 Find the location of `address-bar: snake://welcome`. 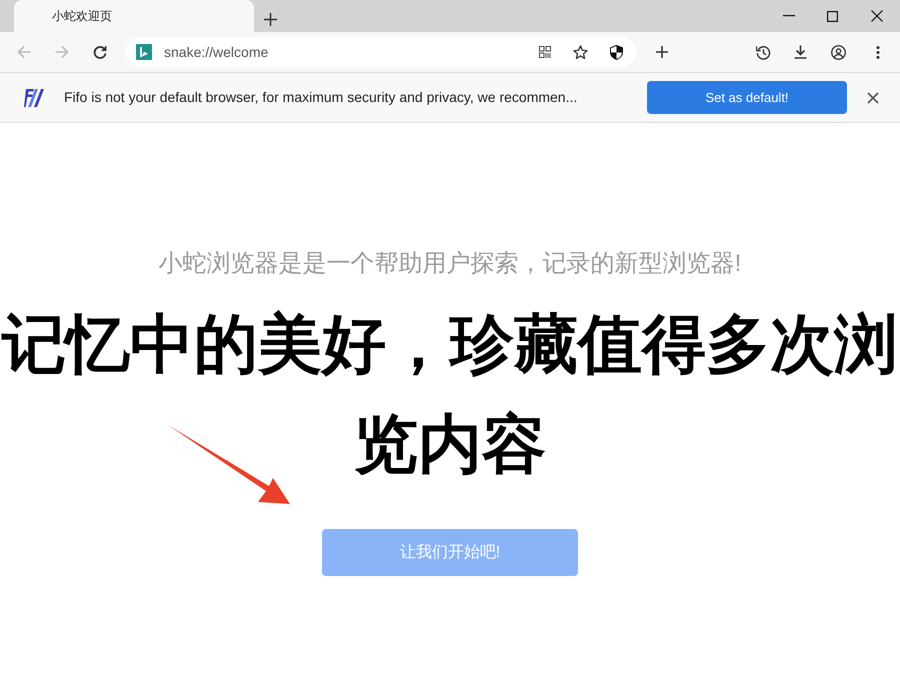

address-bar: snake://welcome is located at coordinates (380, 52).